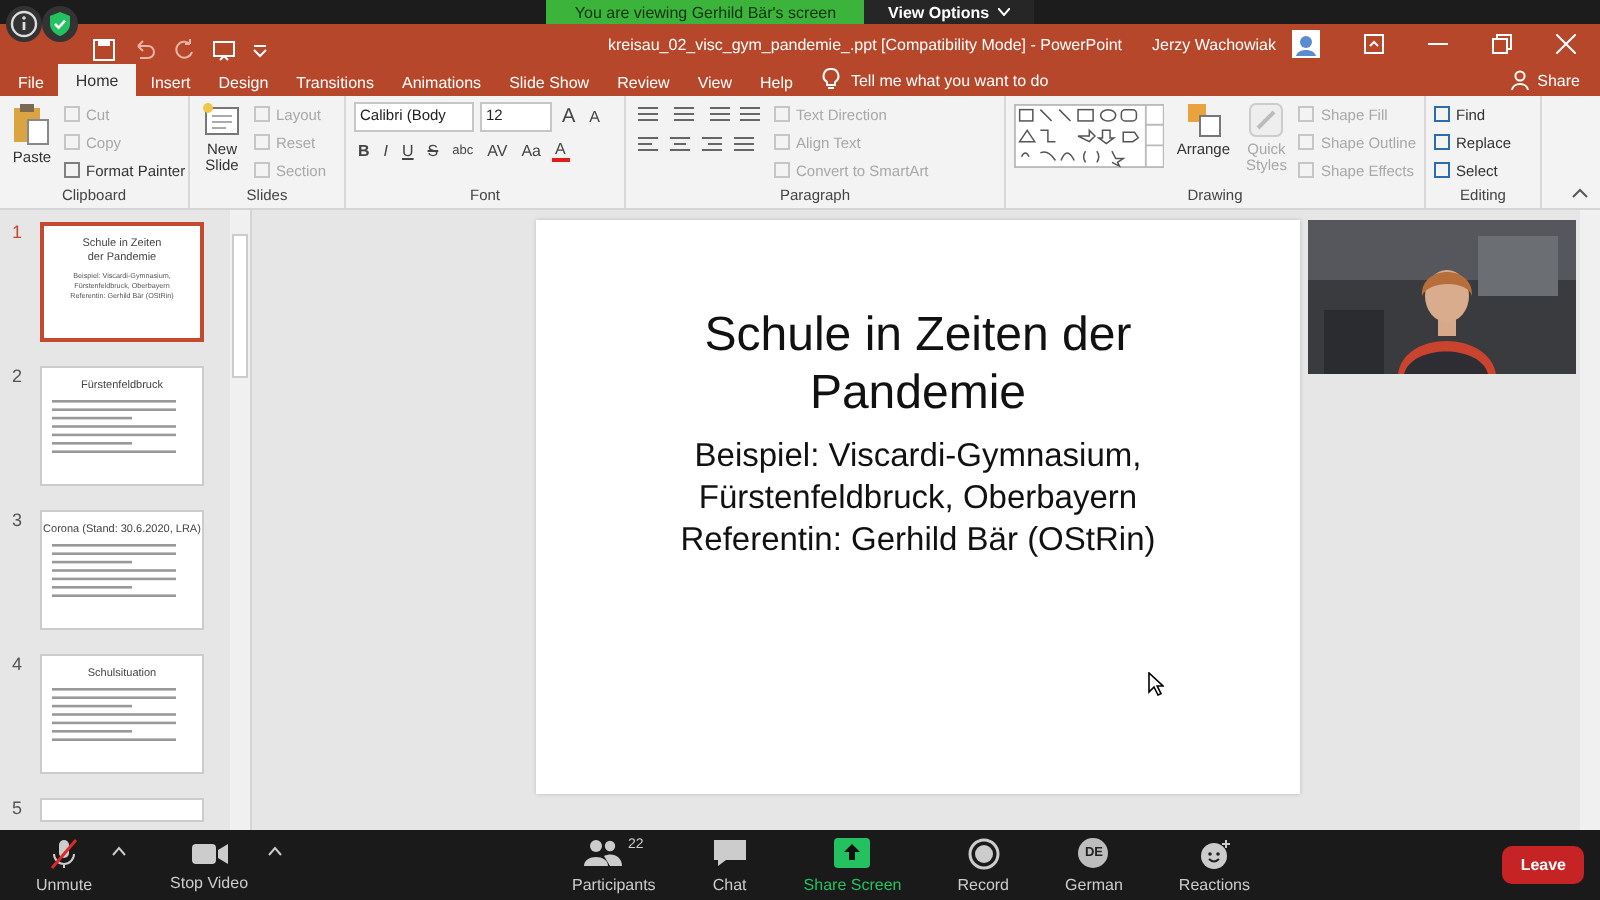 The height and width of the screenshot is (900, 1600). What do you see at coordinates (852, 865) in the screenshot?
I see `meeting-button: Share Screen` at bounding box center [852, 865].